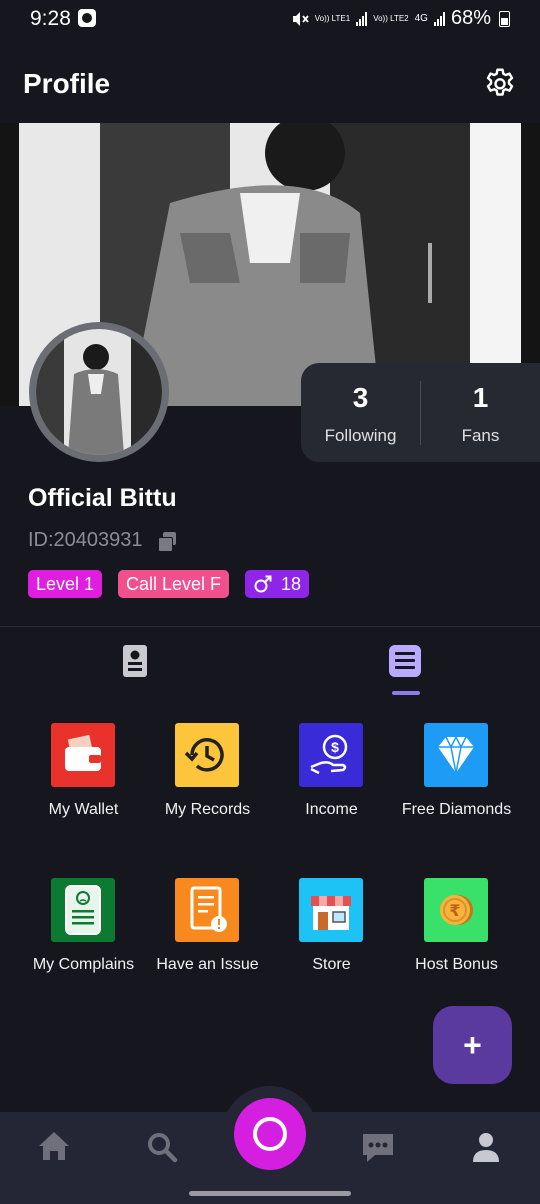 The height and width of the screenshot is (1204, 540). I want to click on gear-icon, so click(500, 82).